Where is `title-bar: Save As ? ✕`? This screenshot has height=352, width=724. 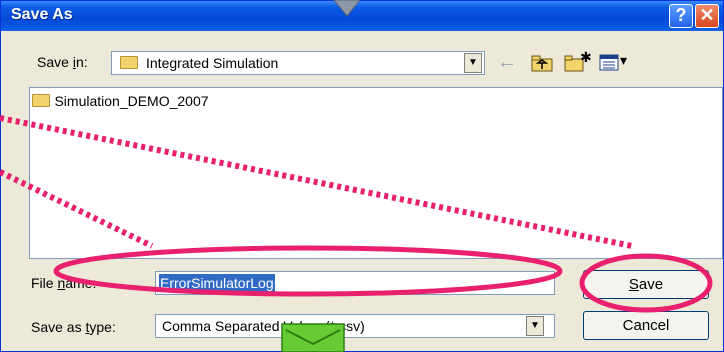
title-bar: Save As ? ✕ is located at coordinates (362, 16).